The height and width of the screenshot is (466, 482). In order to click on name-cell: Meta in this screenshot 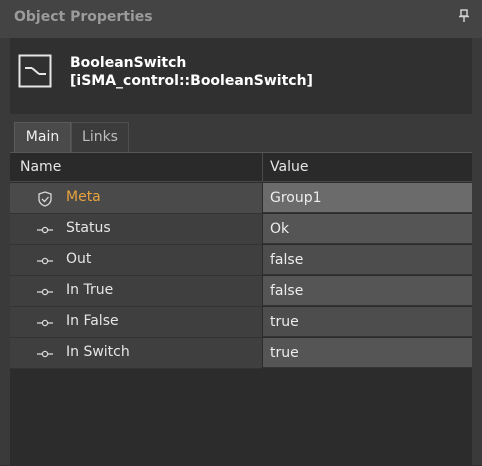, I will do `click(136, 198)`.